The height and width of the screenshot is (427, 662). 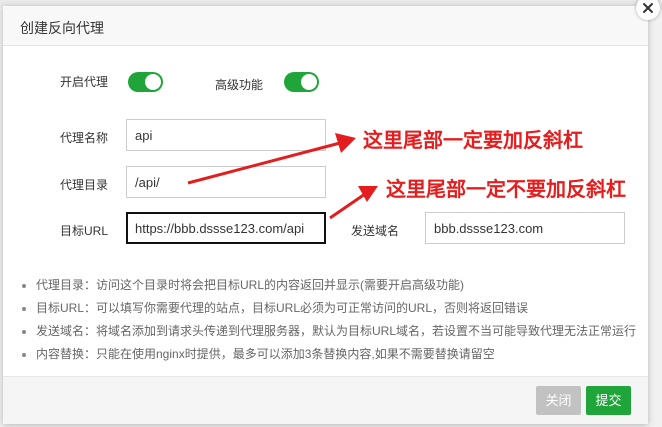 What do you see at coordinates (473, 141) in the screenshot?
I see `annotation-top: 这里尾部一定要加反斜杠` at bounding box center [473, 141].